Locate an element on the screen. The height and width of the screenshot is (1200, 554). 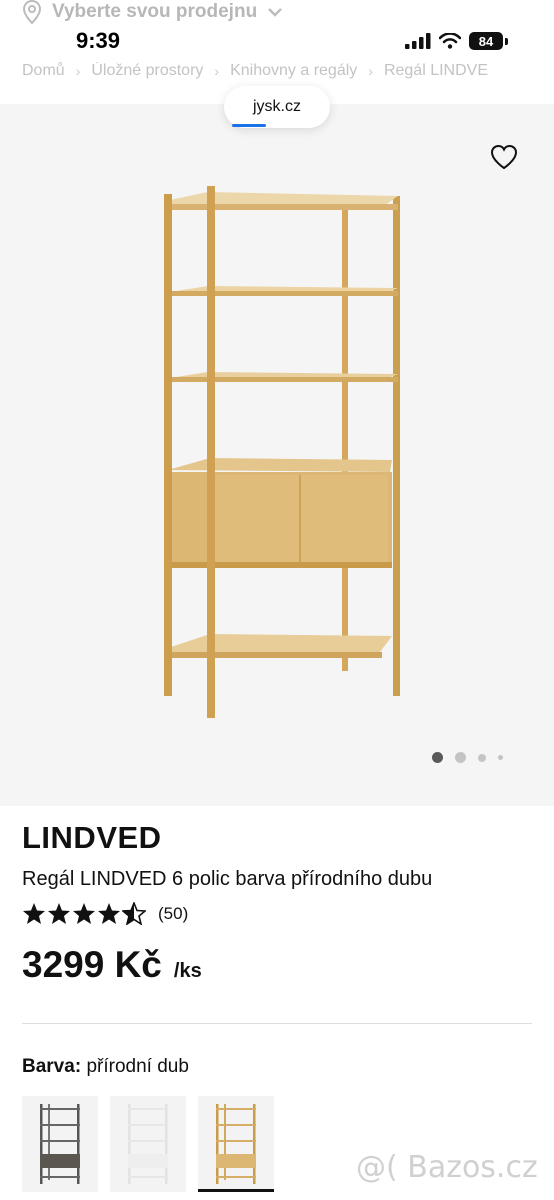
review-count: (50) is located at coordinates (173, 914).